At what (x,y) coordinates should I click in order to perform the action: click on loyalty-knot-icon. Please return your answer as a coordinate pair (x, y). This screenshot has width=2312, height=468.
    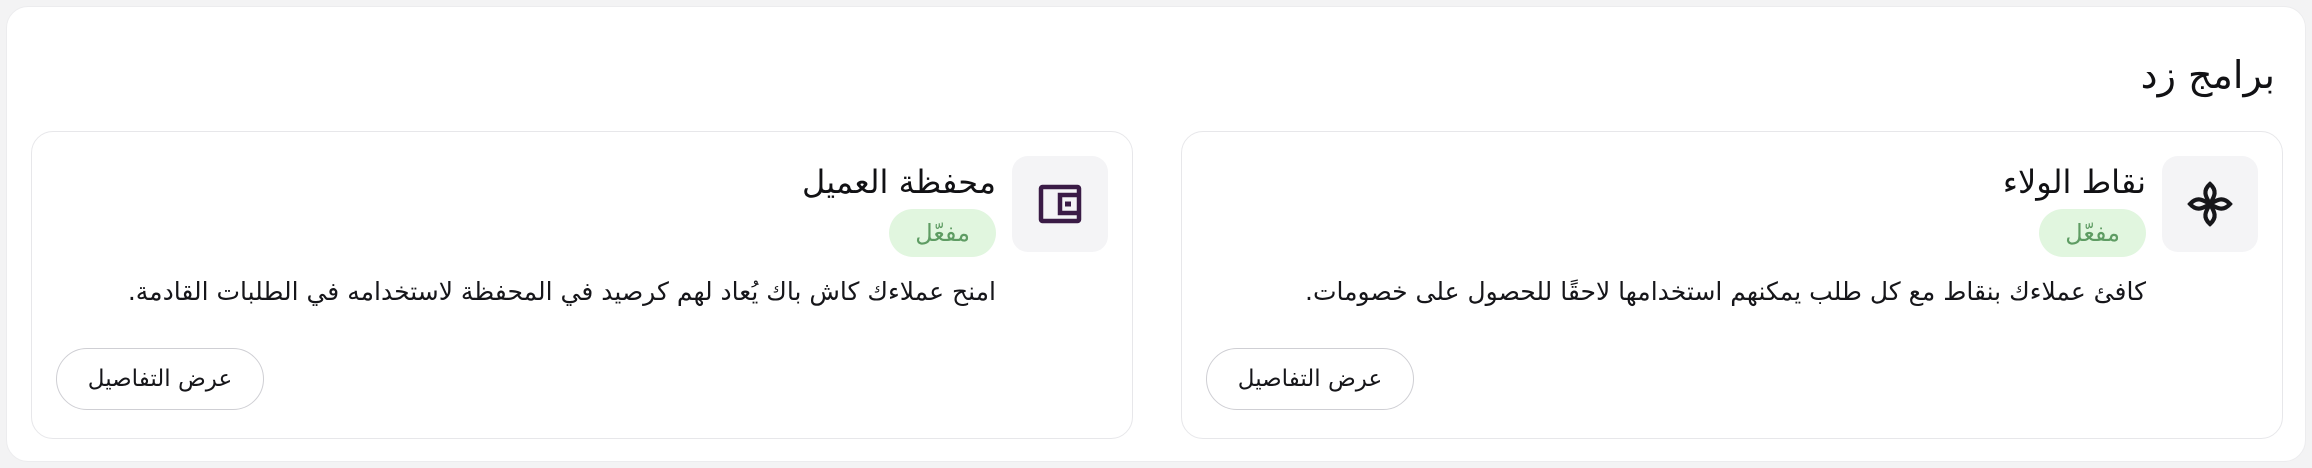
    Looking at the image, I should click on (2210, 204).